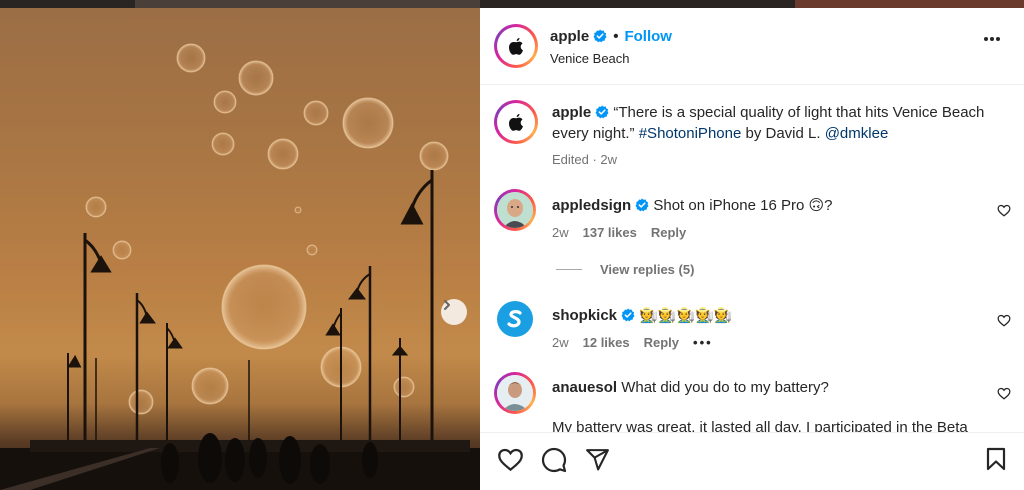  What do you see at coordinates (686, 315) in the screenshot?
I see `comment-text: 🧑‍🌾🧑‍🌾🧑‍🌾🧑‍🌾🧑‍🌾` at bounding box center [686, 315].